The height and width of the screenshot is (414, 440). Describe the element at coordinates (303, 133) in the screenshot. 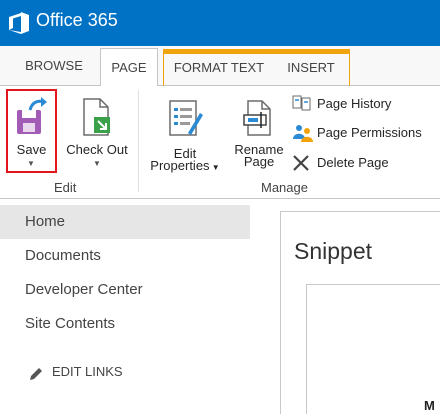

I see `permissions-icon` at that location.